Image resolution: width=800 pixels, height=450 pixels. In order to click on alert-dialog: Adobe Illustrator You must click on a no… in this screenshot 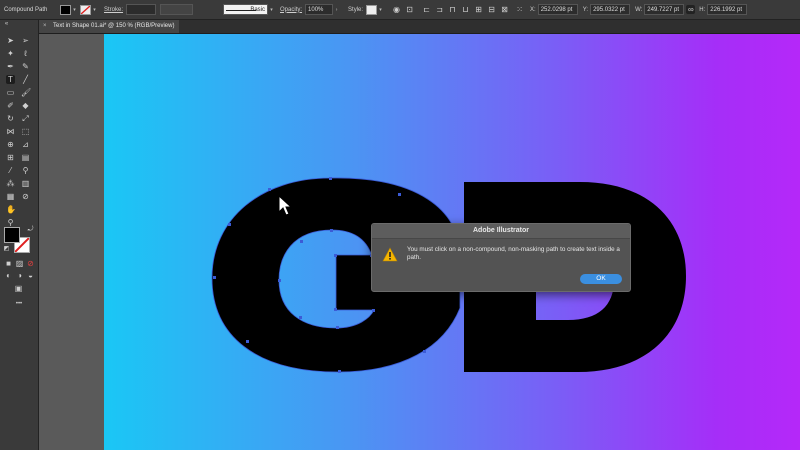, I will do `click(501, 257)`.